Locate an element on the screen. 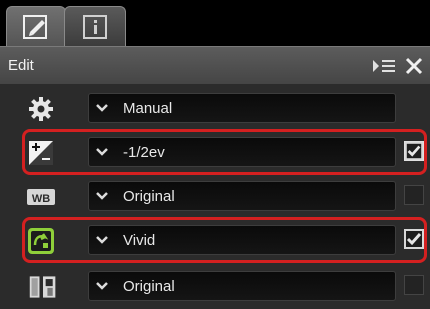  exposure-dropdown: -1/2ev is located at coordinates (242, 152).